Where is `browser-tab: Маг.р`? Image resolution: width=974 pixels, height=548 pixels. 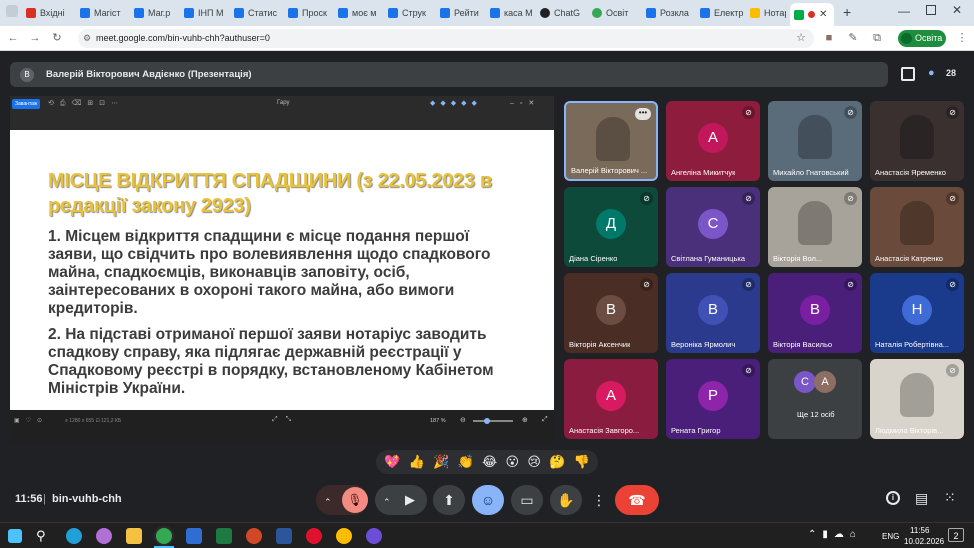 browser-tab: Маг.р is located at coordinates (153, 13).